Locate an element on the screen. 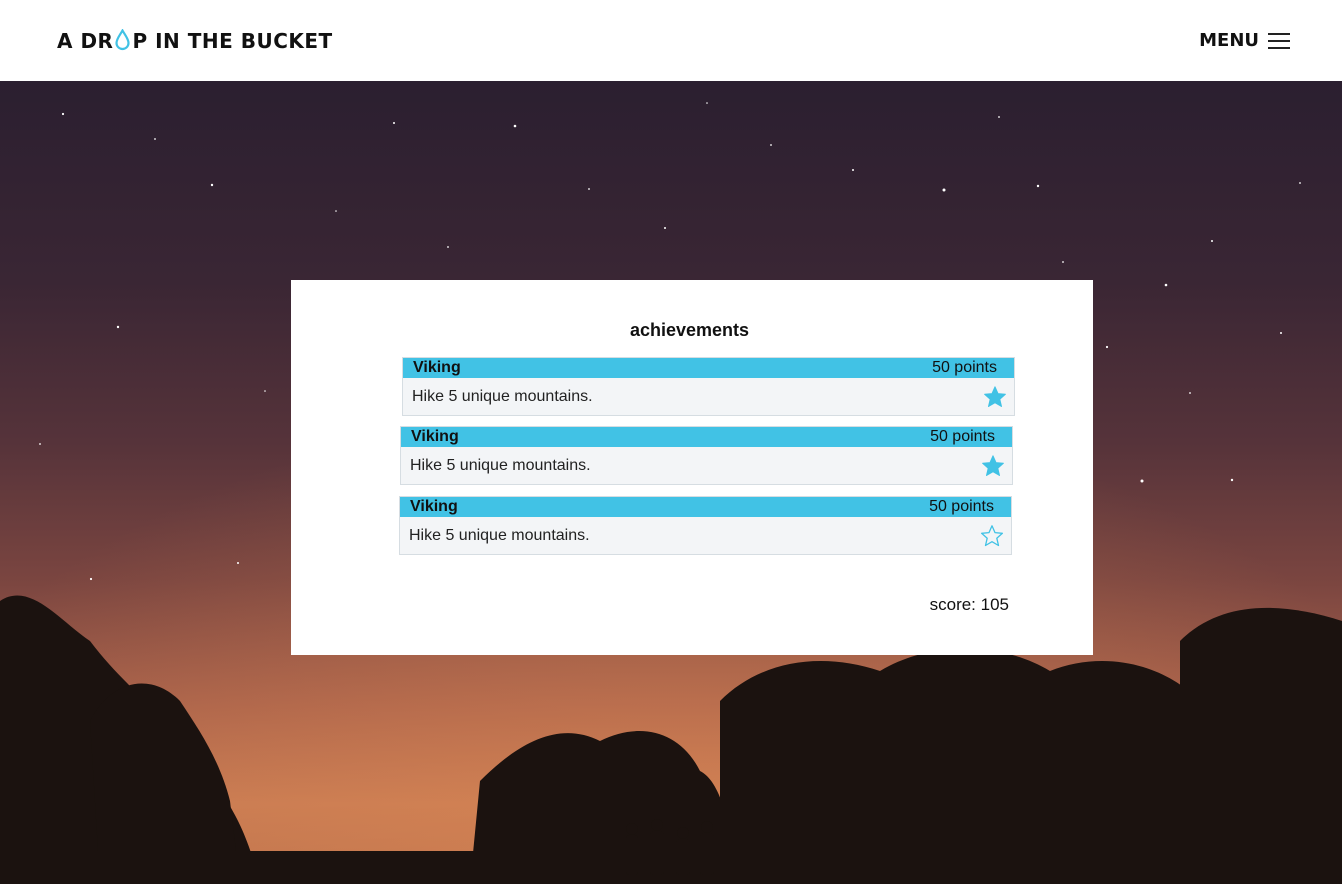 The image size is (1342, 884). menu-button: MENU is located at coordinates (1244, 40).